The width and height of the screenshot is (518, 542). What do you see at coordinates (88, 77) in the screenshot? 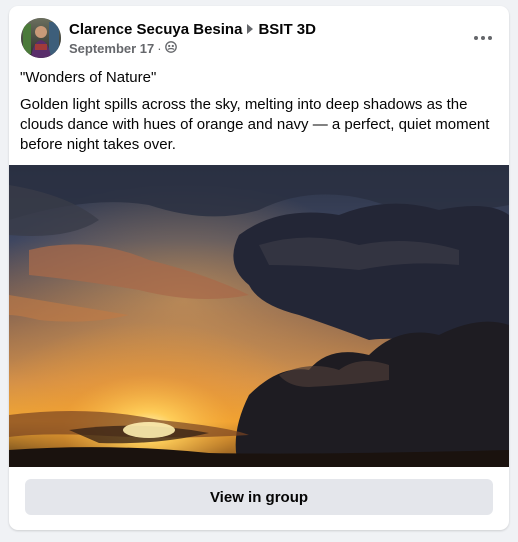
I see `post-title: "Wonders of Nature"` at bounding box center [88, 77].